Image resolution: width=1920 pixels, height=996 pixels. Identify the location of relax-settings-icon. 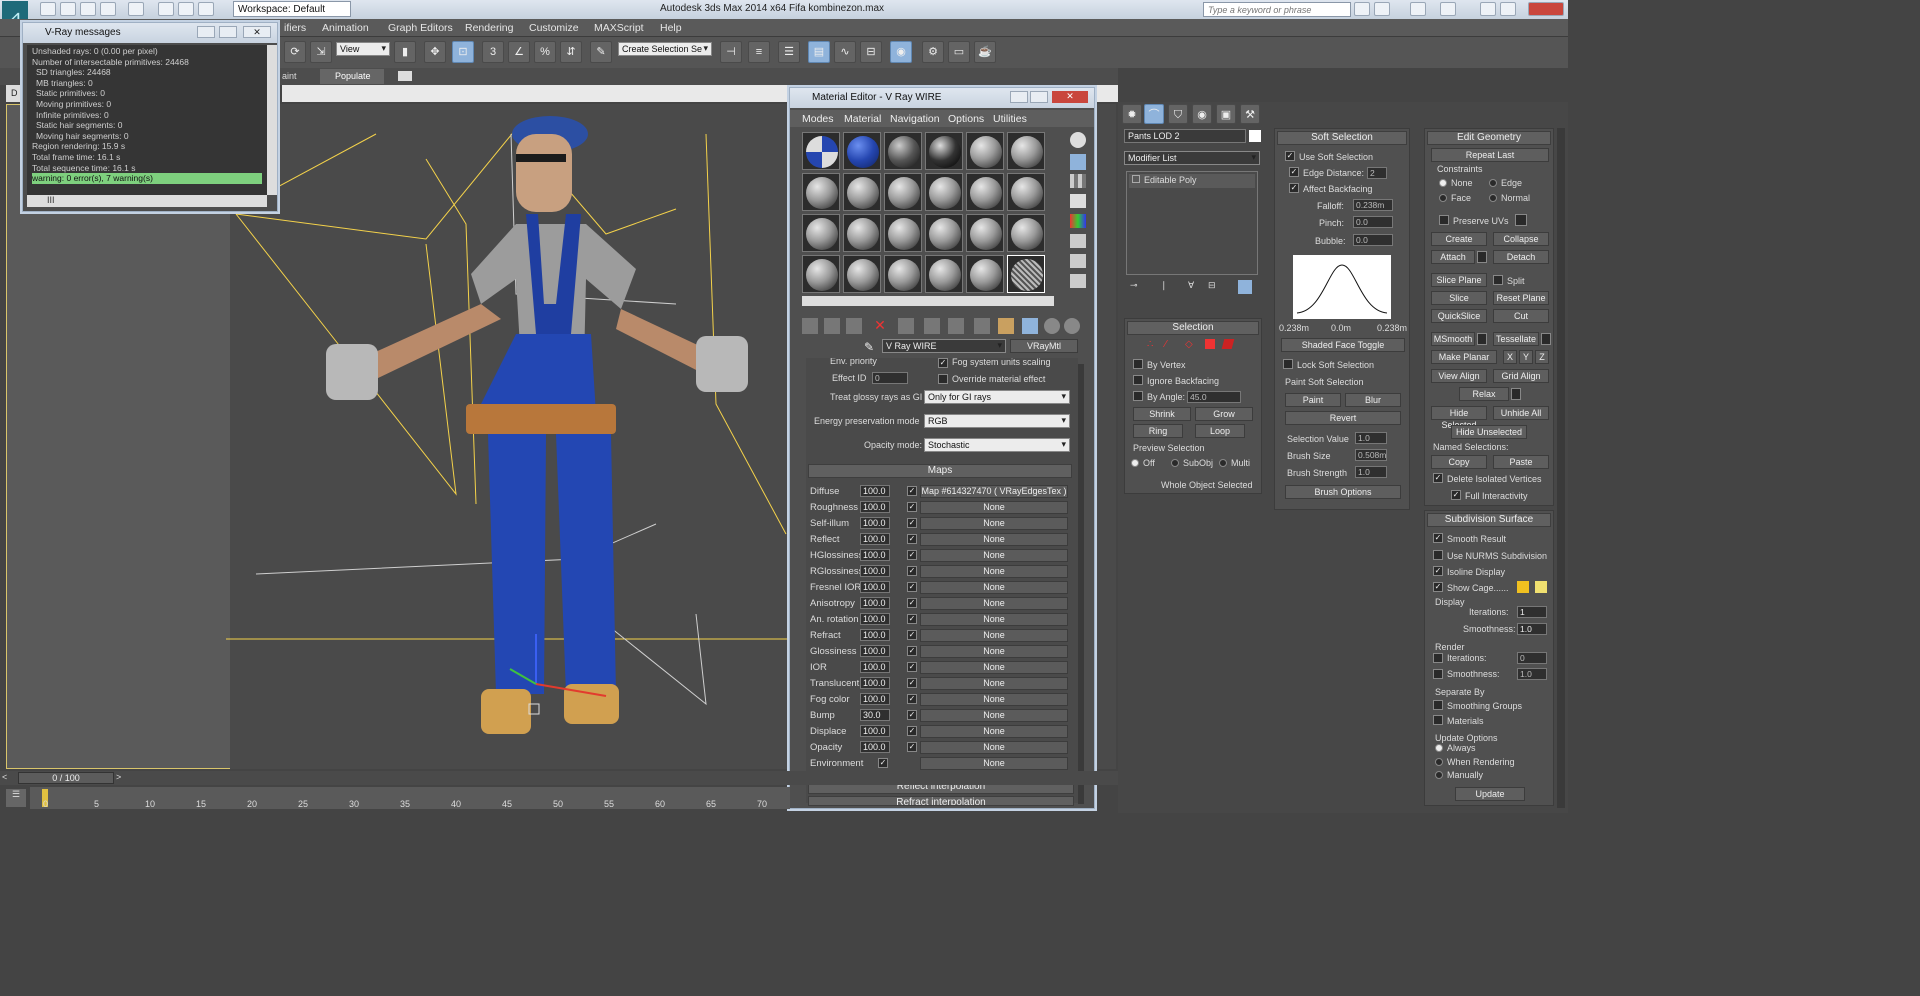
(1516, 394).